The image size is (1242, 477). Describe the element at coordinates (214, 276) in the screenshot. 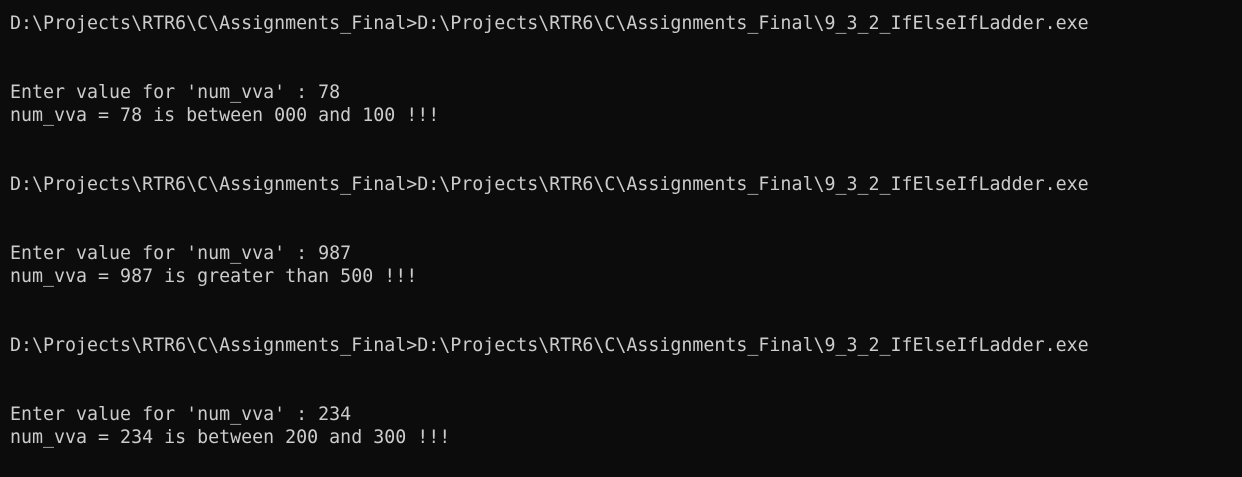

I see `result-line: num_vva = 987 is greater than 500 !!!` at that location.